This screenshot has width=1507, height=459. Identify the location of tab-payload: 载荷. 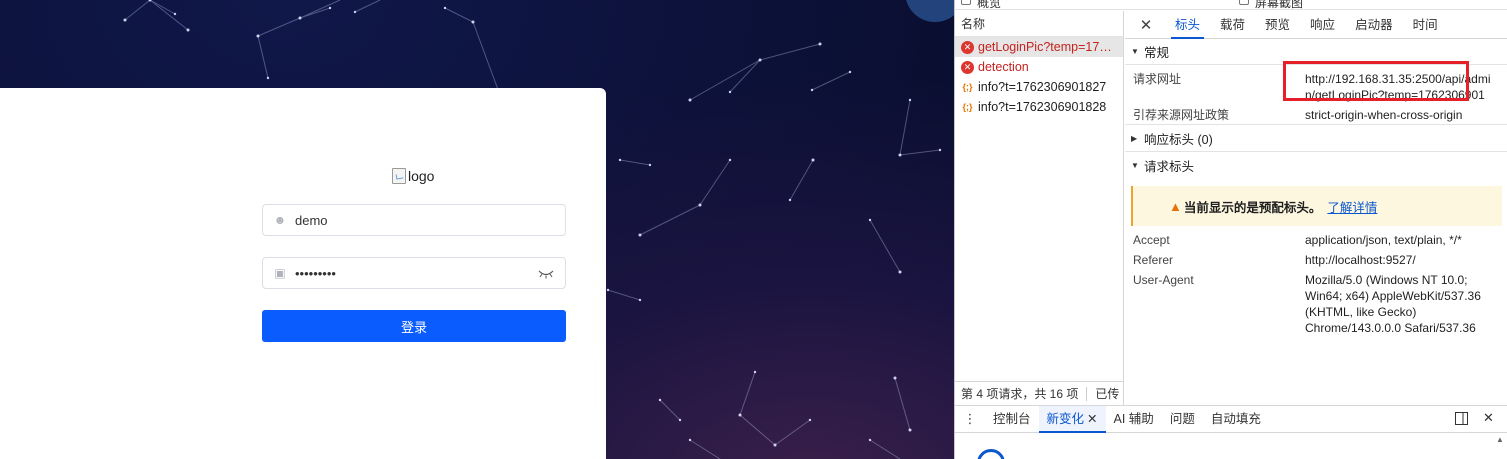
(1232, 25).